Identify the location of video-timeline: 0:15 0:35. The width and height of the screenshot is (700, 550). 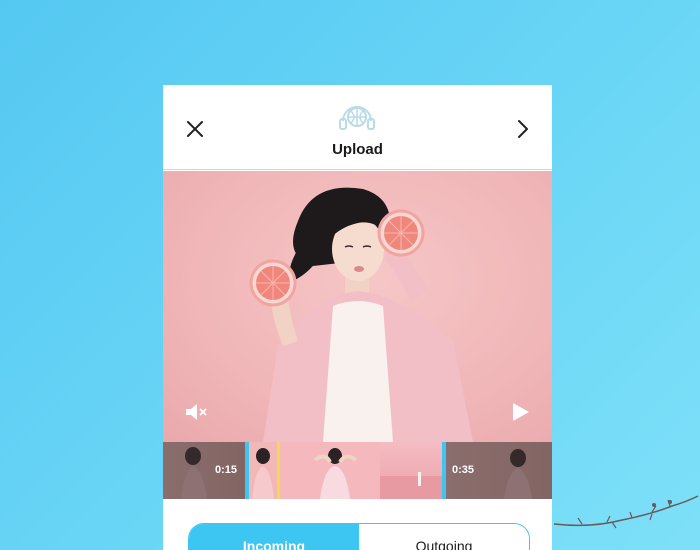
(357, 470).